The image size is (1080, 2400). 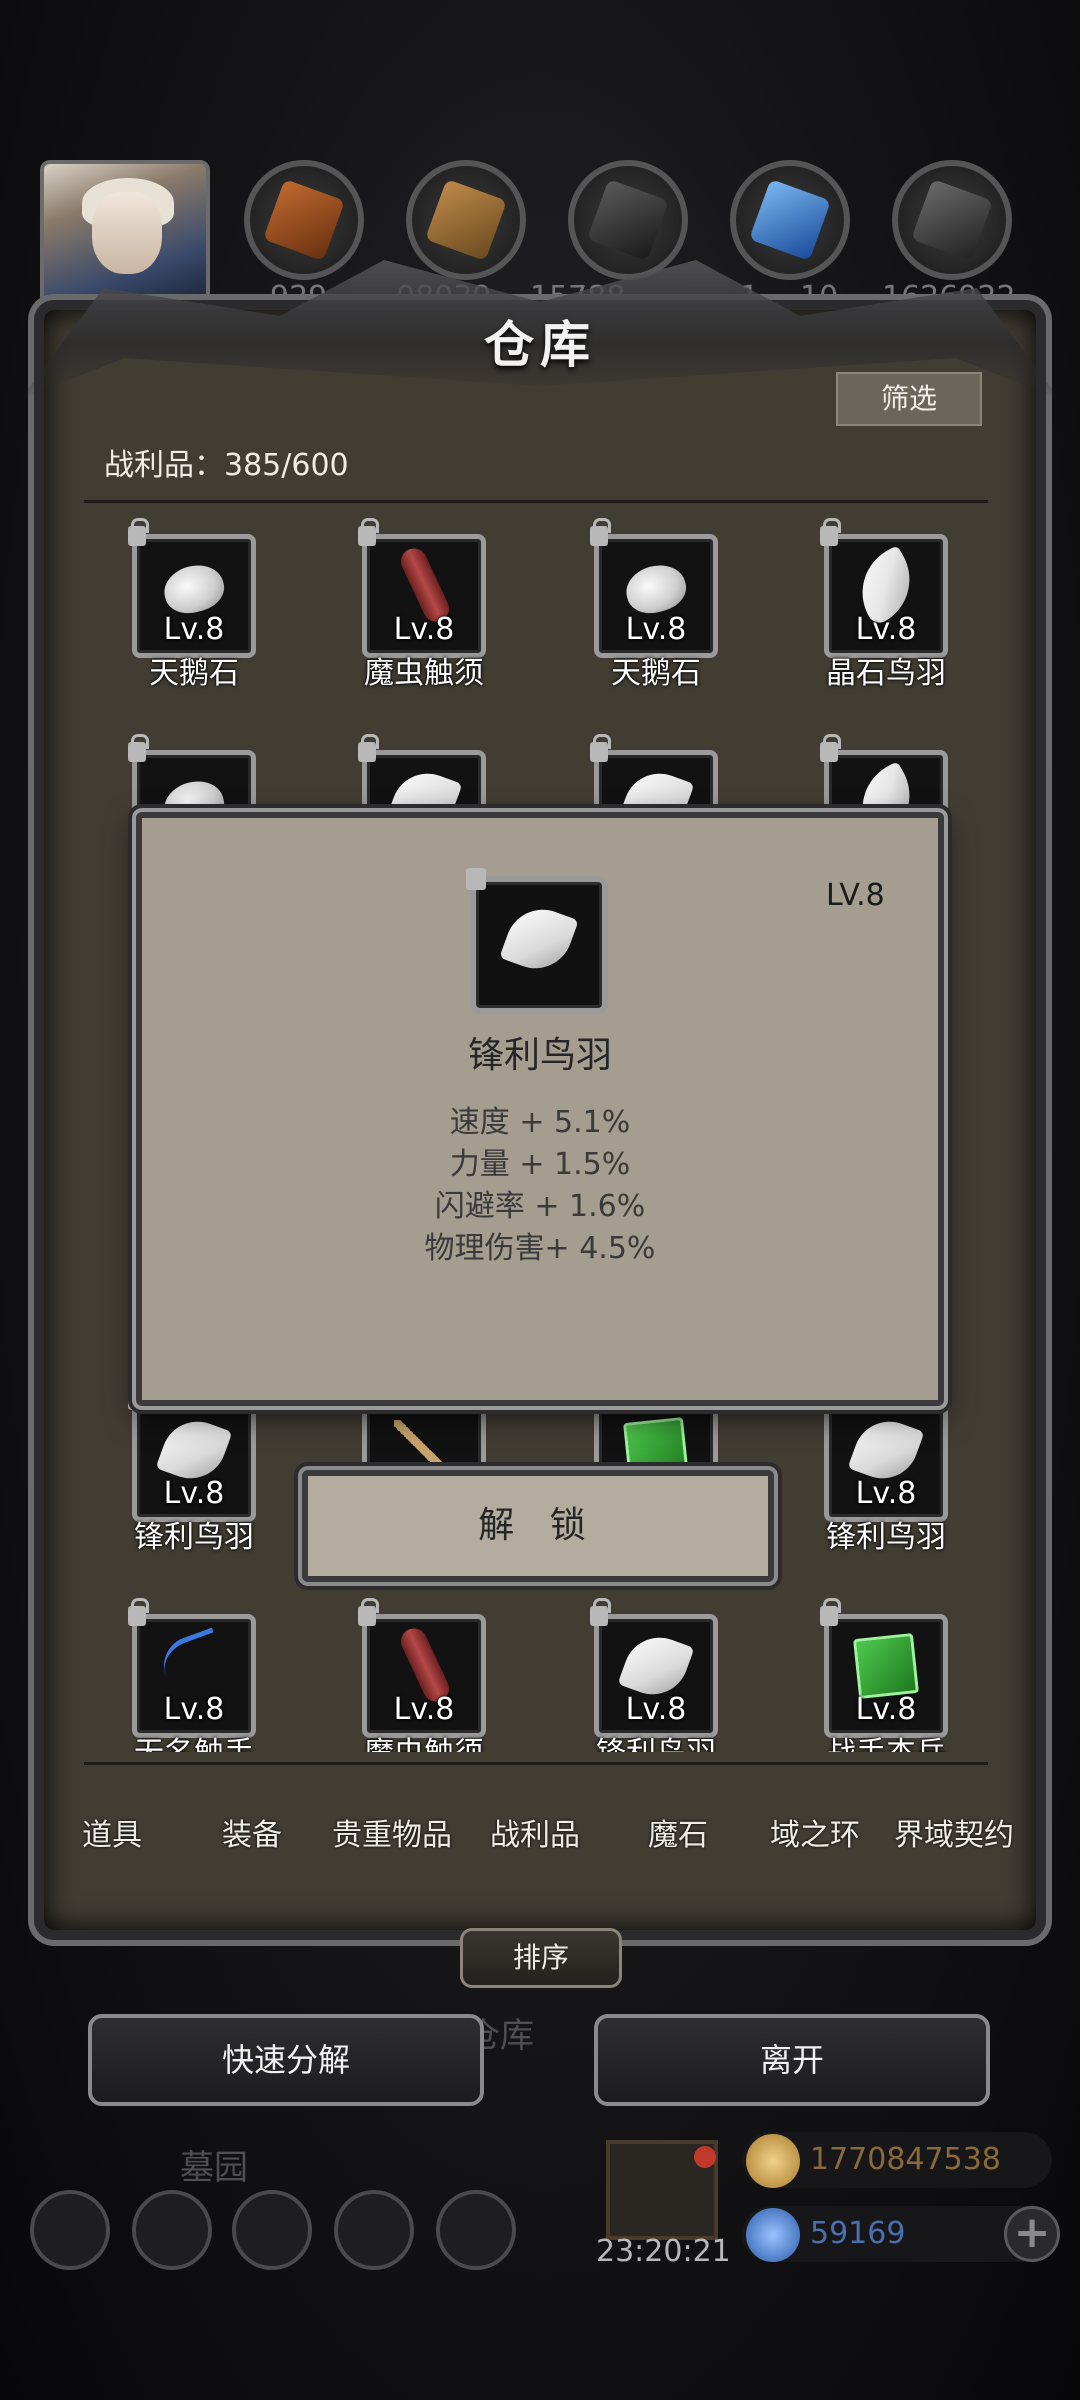 I want to click on stat-line: 力量 + 1.5%, so click(x=540, y=1164).